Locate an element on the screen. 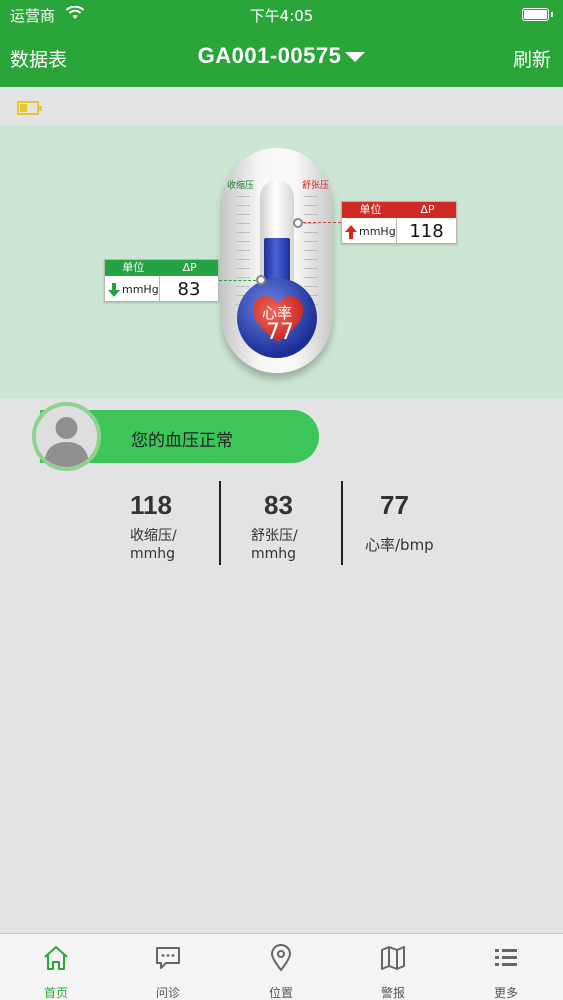 The width and height of the screenshot is (563, 1000). list-icon is located at coordinates (506, 957).